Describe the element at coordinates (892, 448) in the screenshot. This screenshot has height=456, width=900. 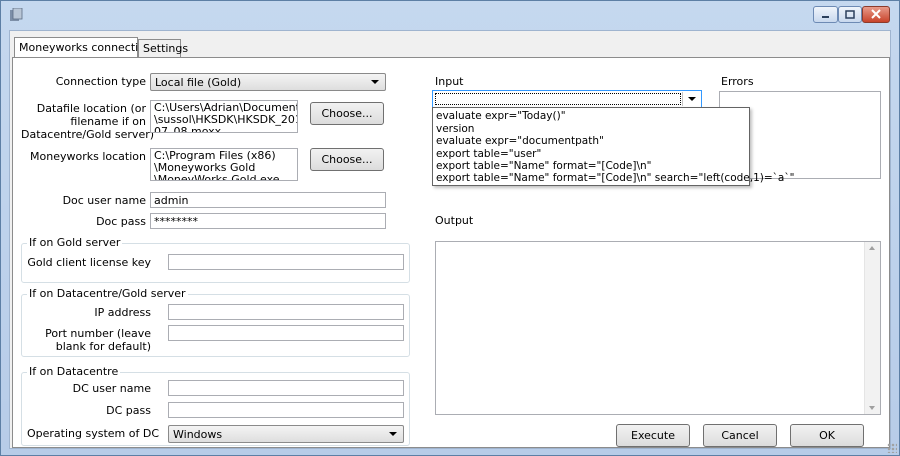
I see `resize-grip-icon` at that location.